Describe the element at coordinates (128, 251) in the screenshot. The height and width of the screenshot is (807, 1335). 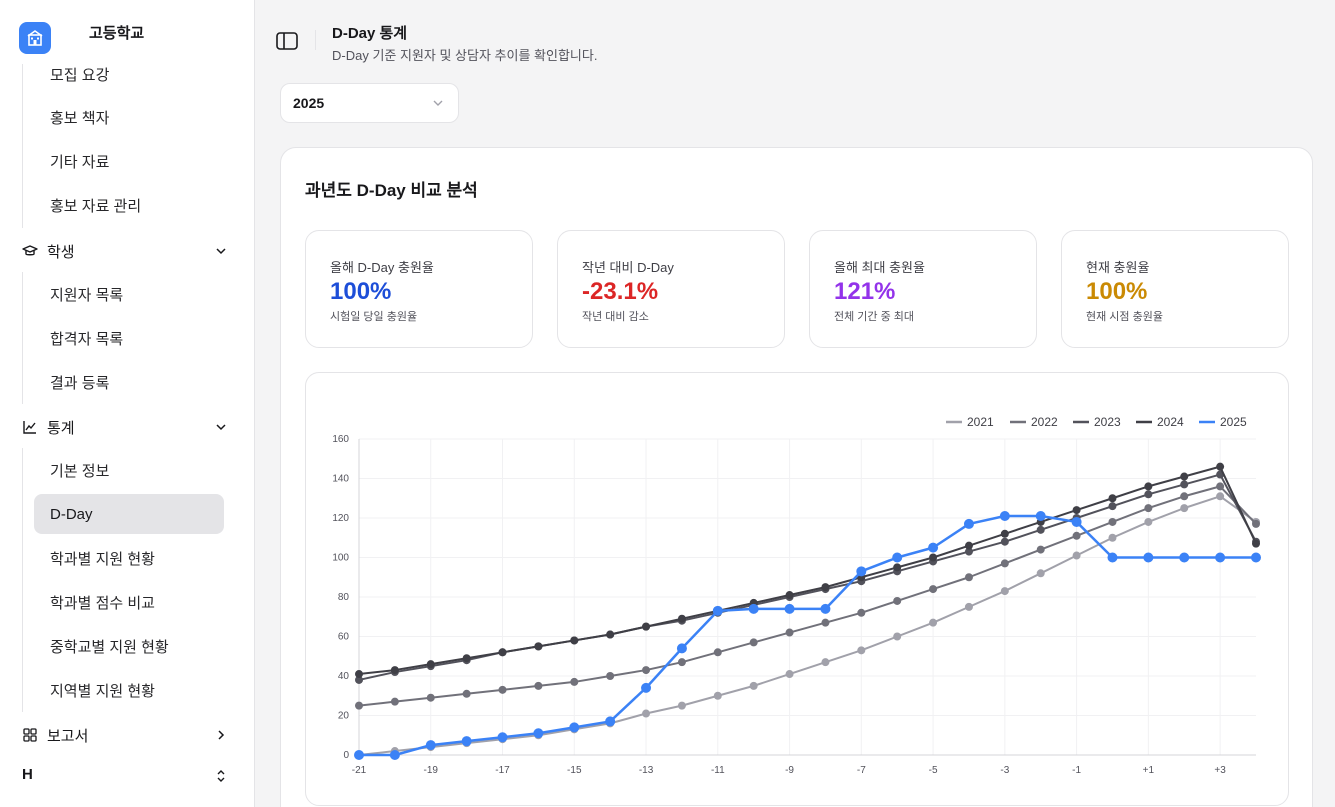
I see `sidebar-group-student: 학생` at that location.